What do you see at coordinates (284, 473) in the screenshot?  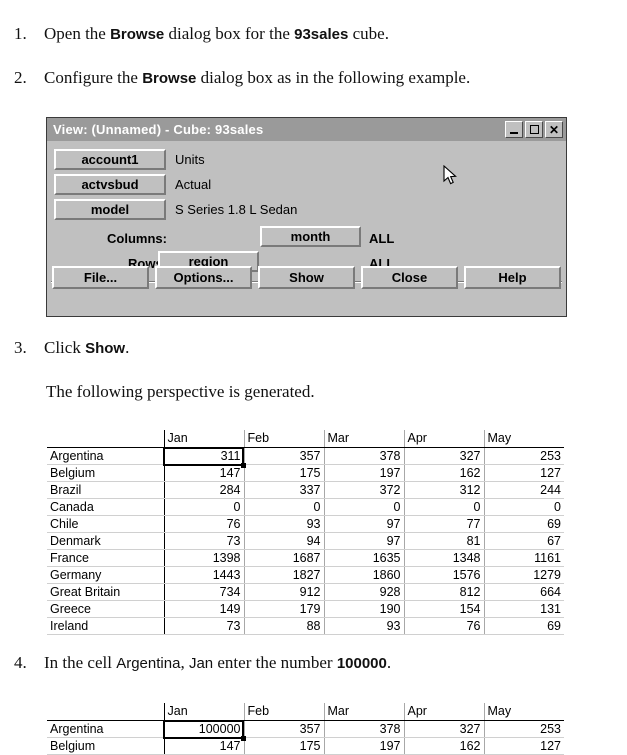 I see `cell-belgium-feb: 175` at bounding box center [284, 473].